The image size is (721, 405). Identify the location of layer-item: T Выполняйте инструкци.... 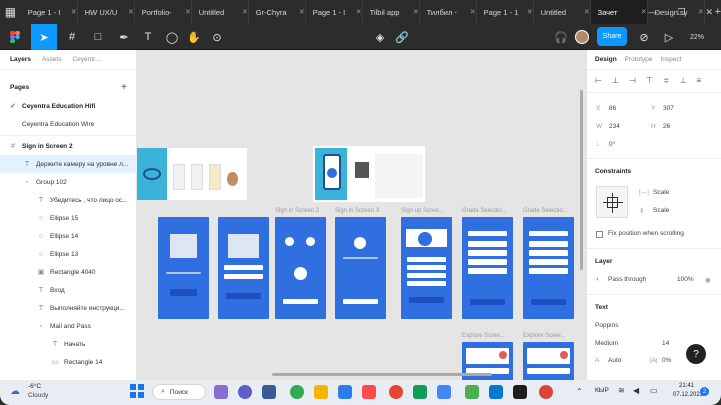
(68, 308).